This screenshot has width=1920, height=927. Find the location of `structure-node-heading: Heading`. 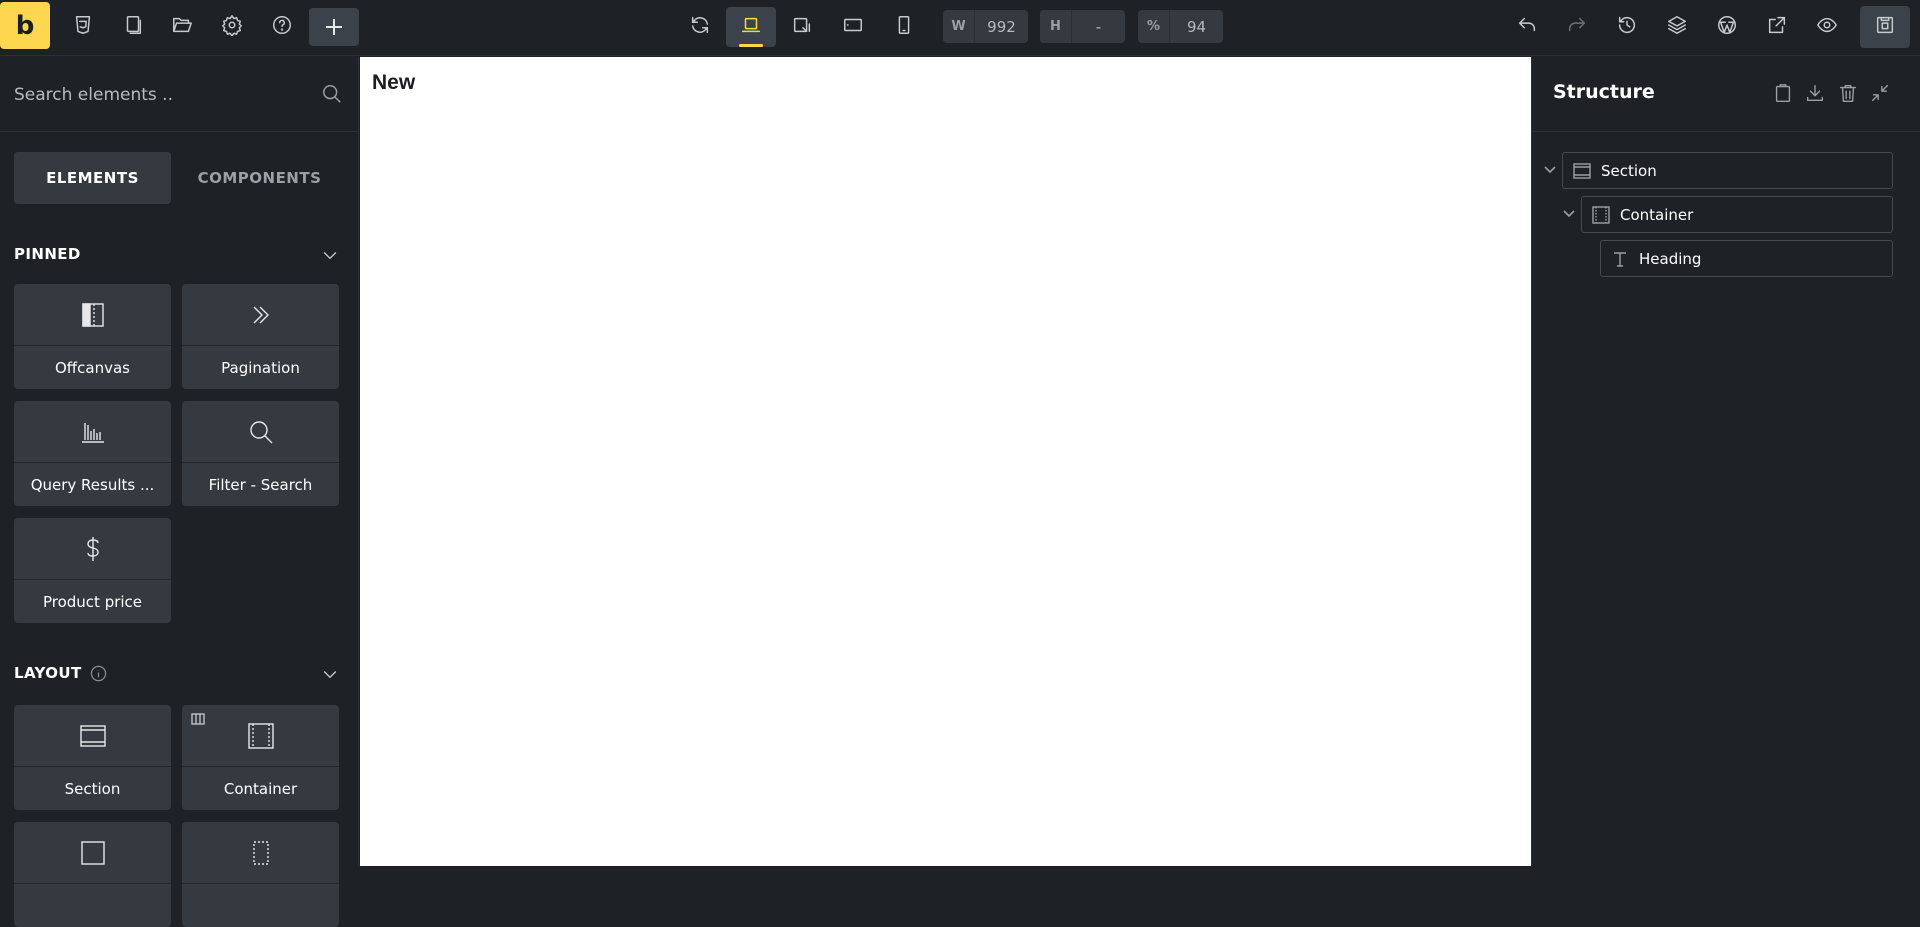

structure-node-heading: Heading is located at coordinates (1746, 258).